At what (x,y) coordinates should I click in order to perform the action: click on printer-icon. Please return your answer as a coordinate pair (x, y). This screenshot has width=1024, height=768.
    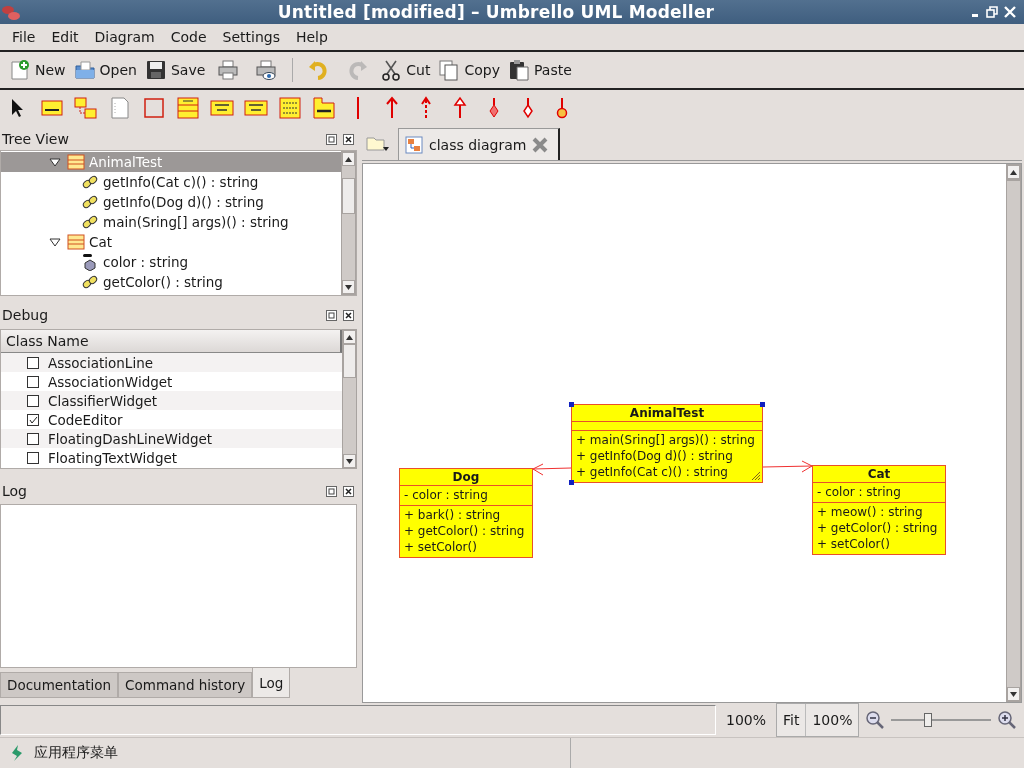
    Looking at the image, I should click on (228, 70).